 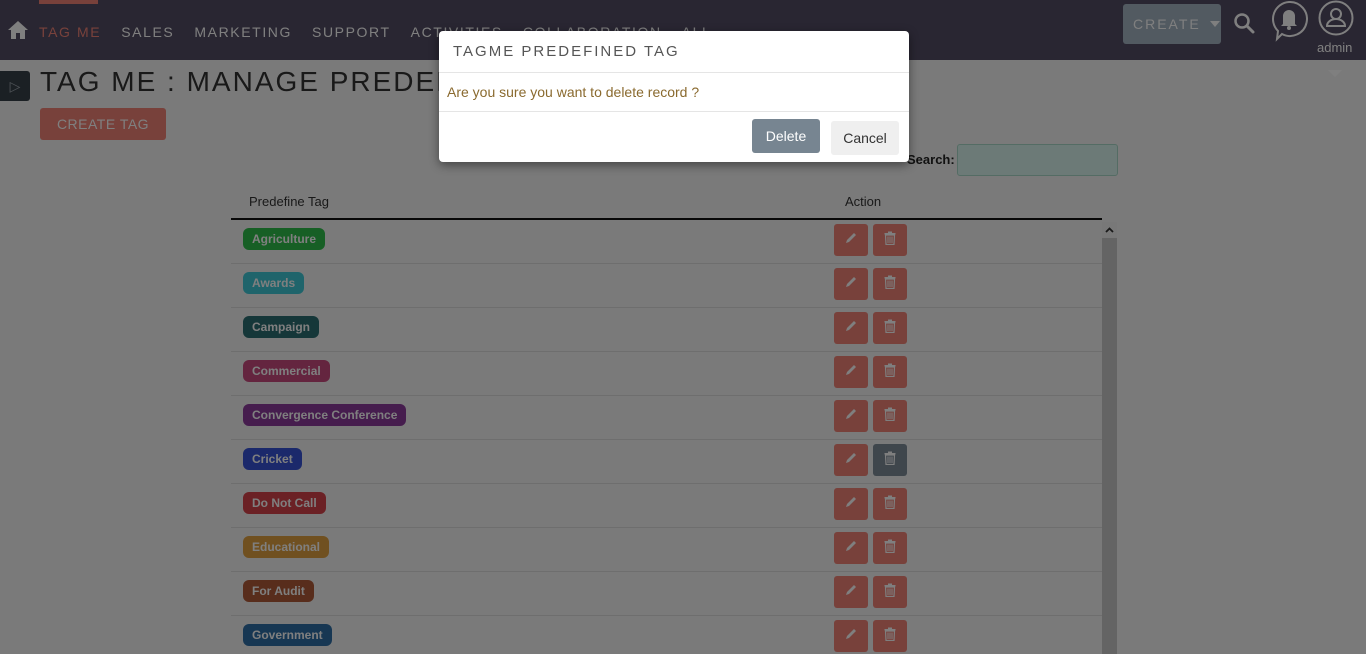 I want to click on dialog-message: Are you sure you want to delete record ?, so click(x=674, y=92).